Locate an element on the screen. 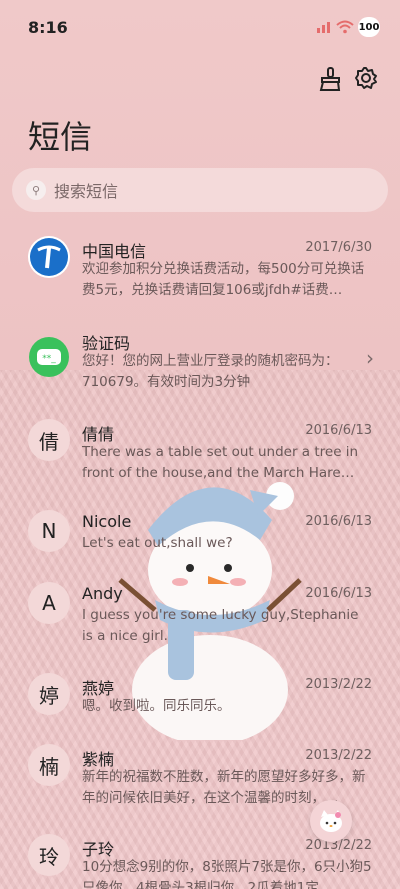 This screenshot has height=889, width=400. search-input: ⚲ 搜索短信 is located at coordinates (200, 190).